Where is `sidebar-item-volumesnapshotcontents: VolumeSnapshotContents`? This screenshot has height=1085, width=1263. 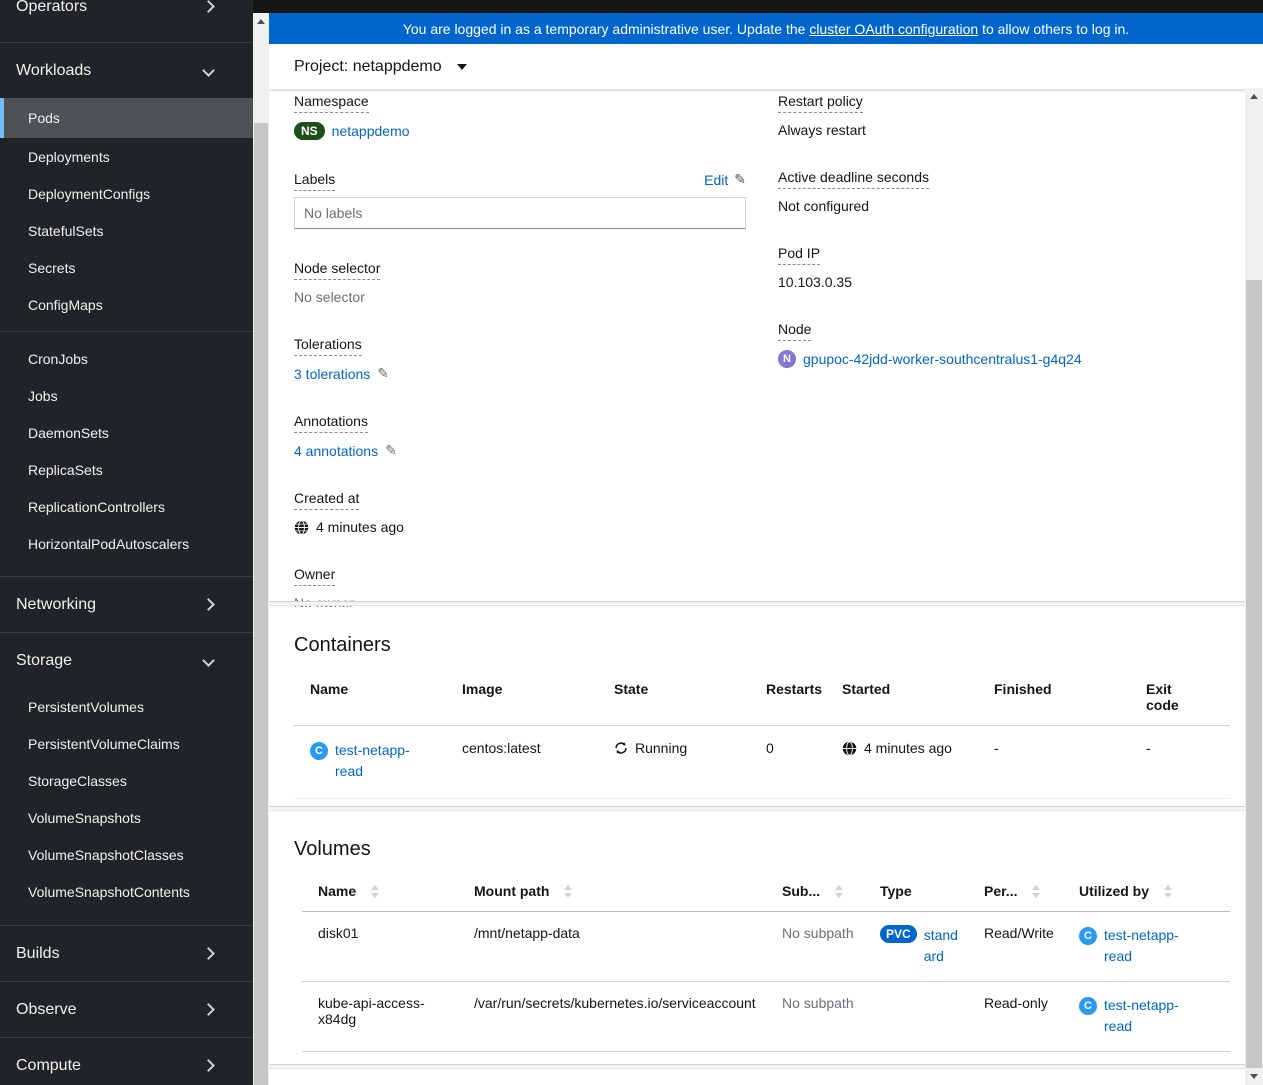
sidebar-item-volumesnapshotcontents: VolumeSnapshotContents is located at coordinates (126, 891).